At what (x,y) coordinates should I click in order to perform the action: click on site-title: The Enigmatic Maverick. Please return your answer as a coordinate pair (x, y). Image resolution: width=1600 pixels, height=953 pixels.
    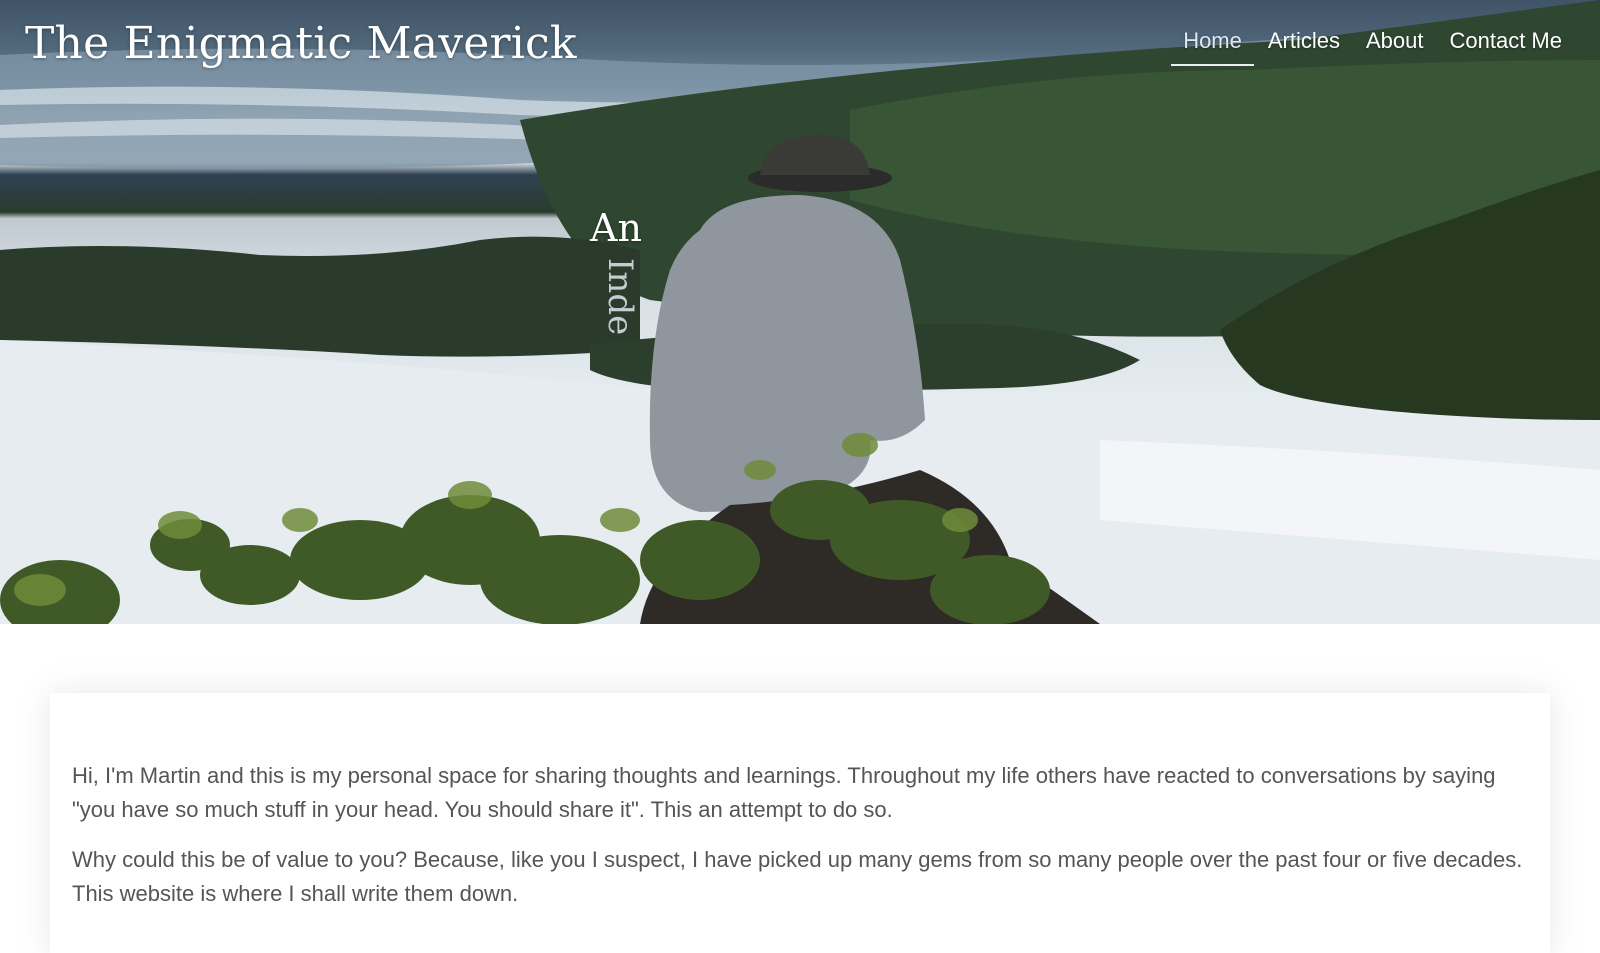
    Looking at the image, I should click on (301, 43).